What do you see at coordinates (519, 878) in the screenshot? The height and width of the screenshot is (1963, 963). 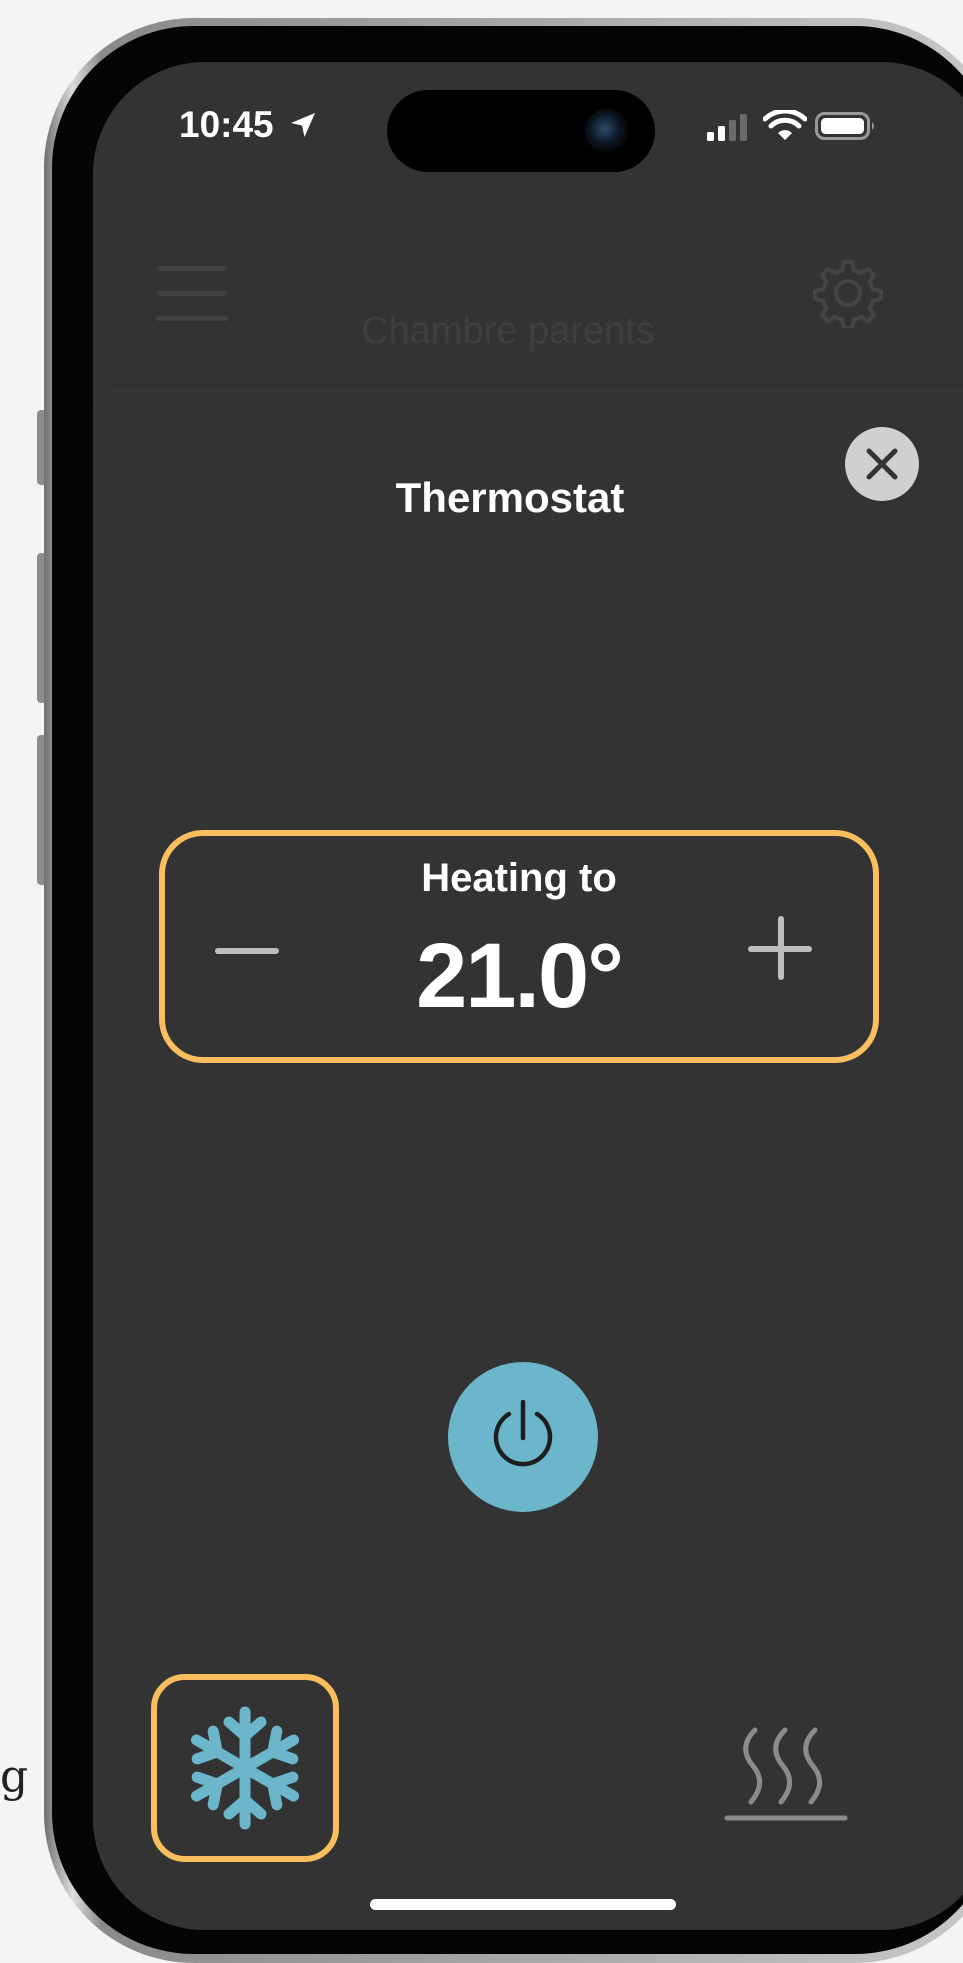 I see `mode-label: Heating to` at bounding box center [519, 878].